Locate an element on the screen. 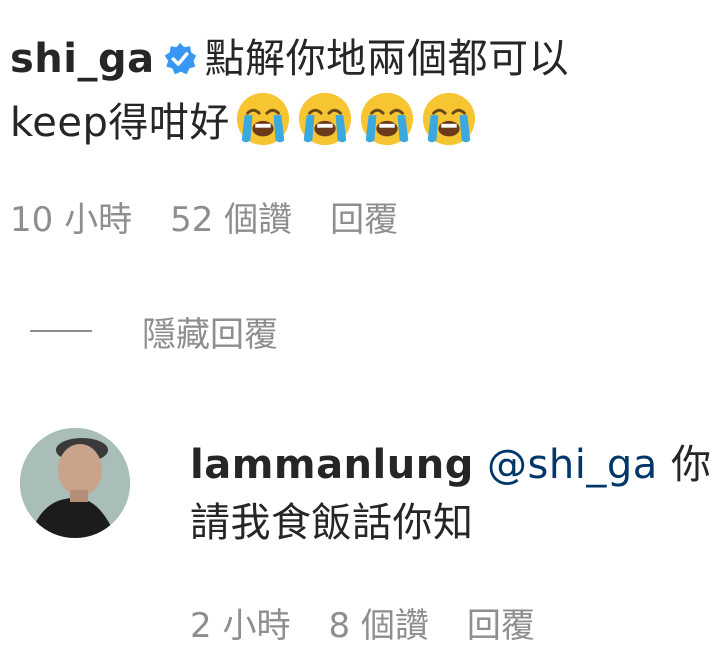  hide-replies-toggle: 隱藏回覆 is located at coordinates (154, 331).